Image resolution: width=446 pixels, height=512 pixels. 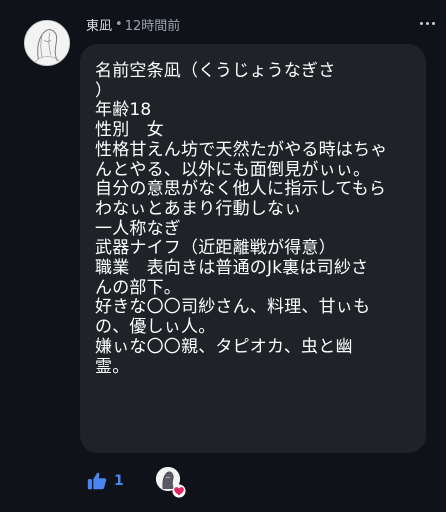 I want to click on comment-text-line: 霊。, so click(x=112, y=366).